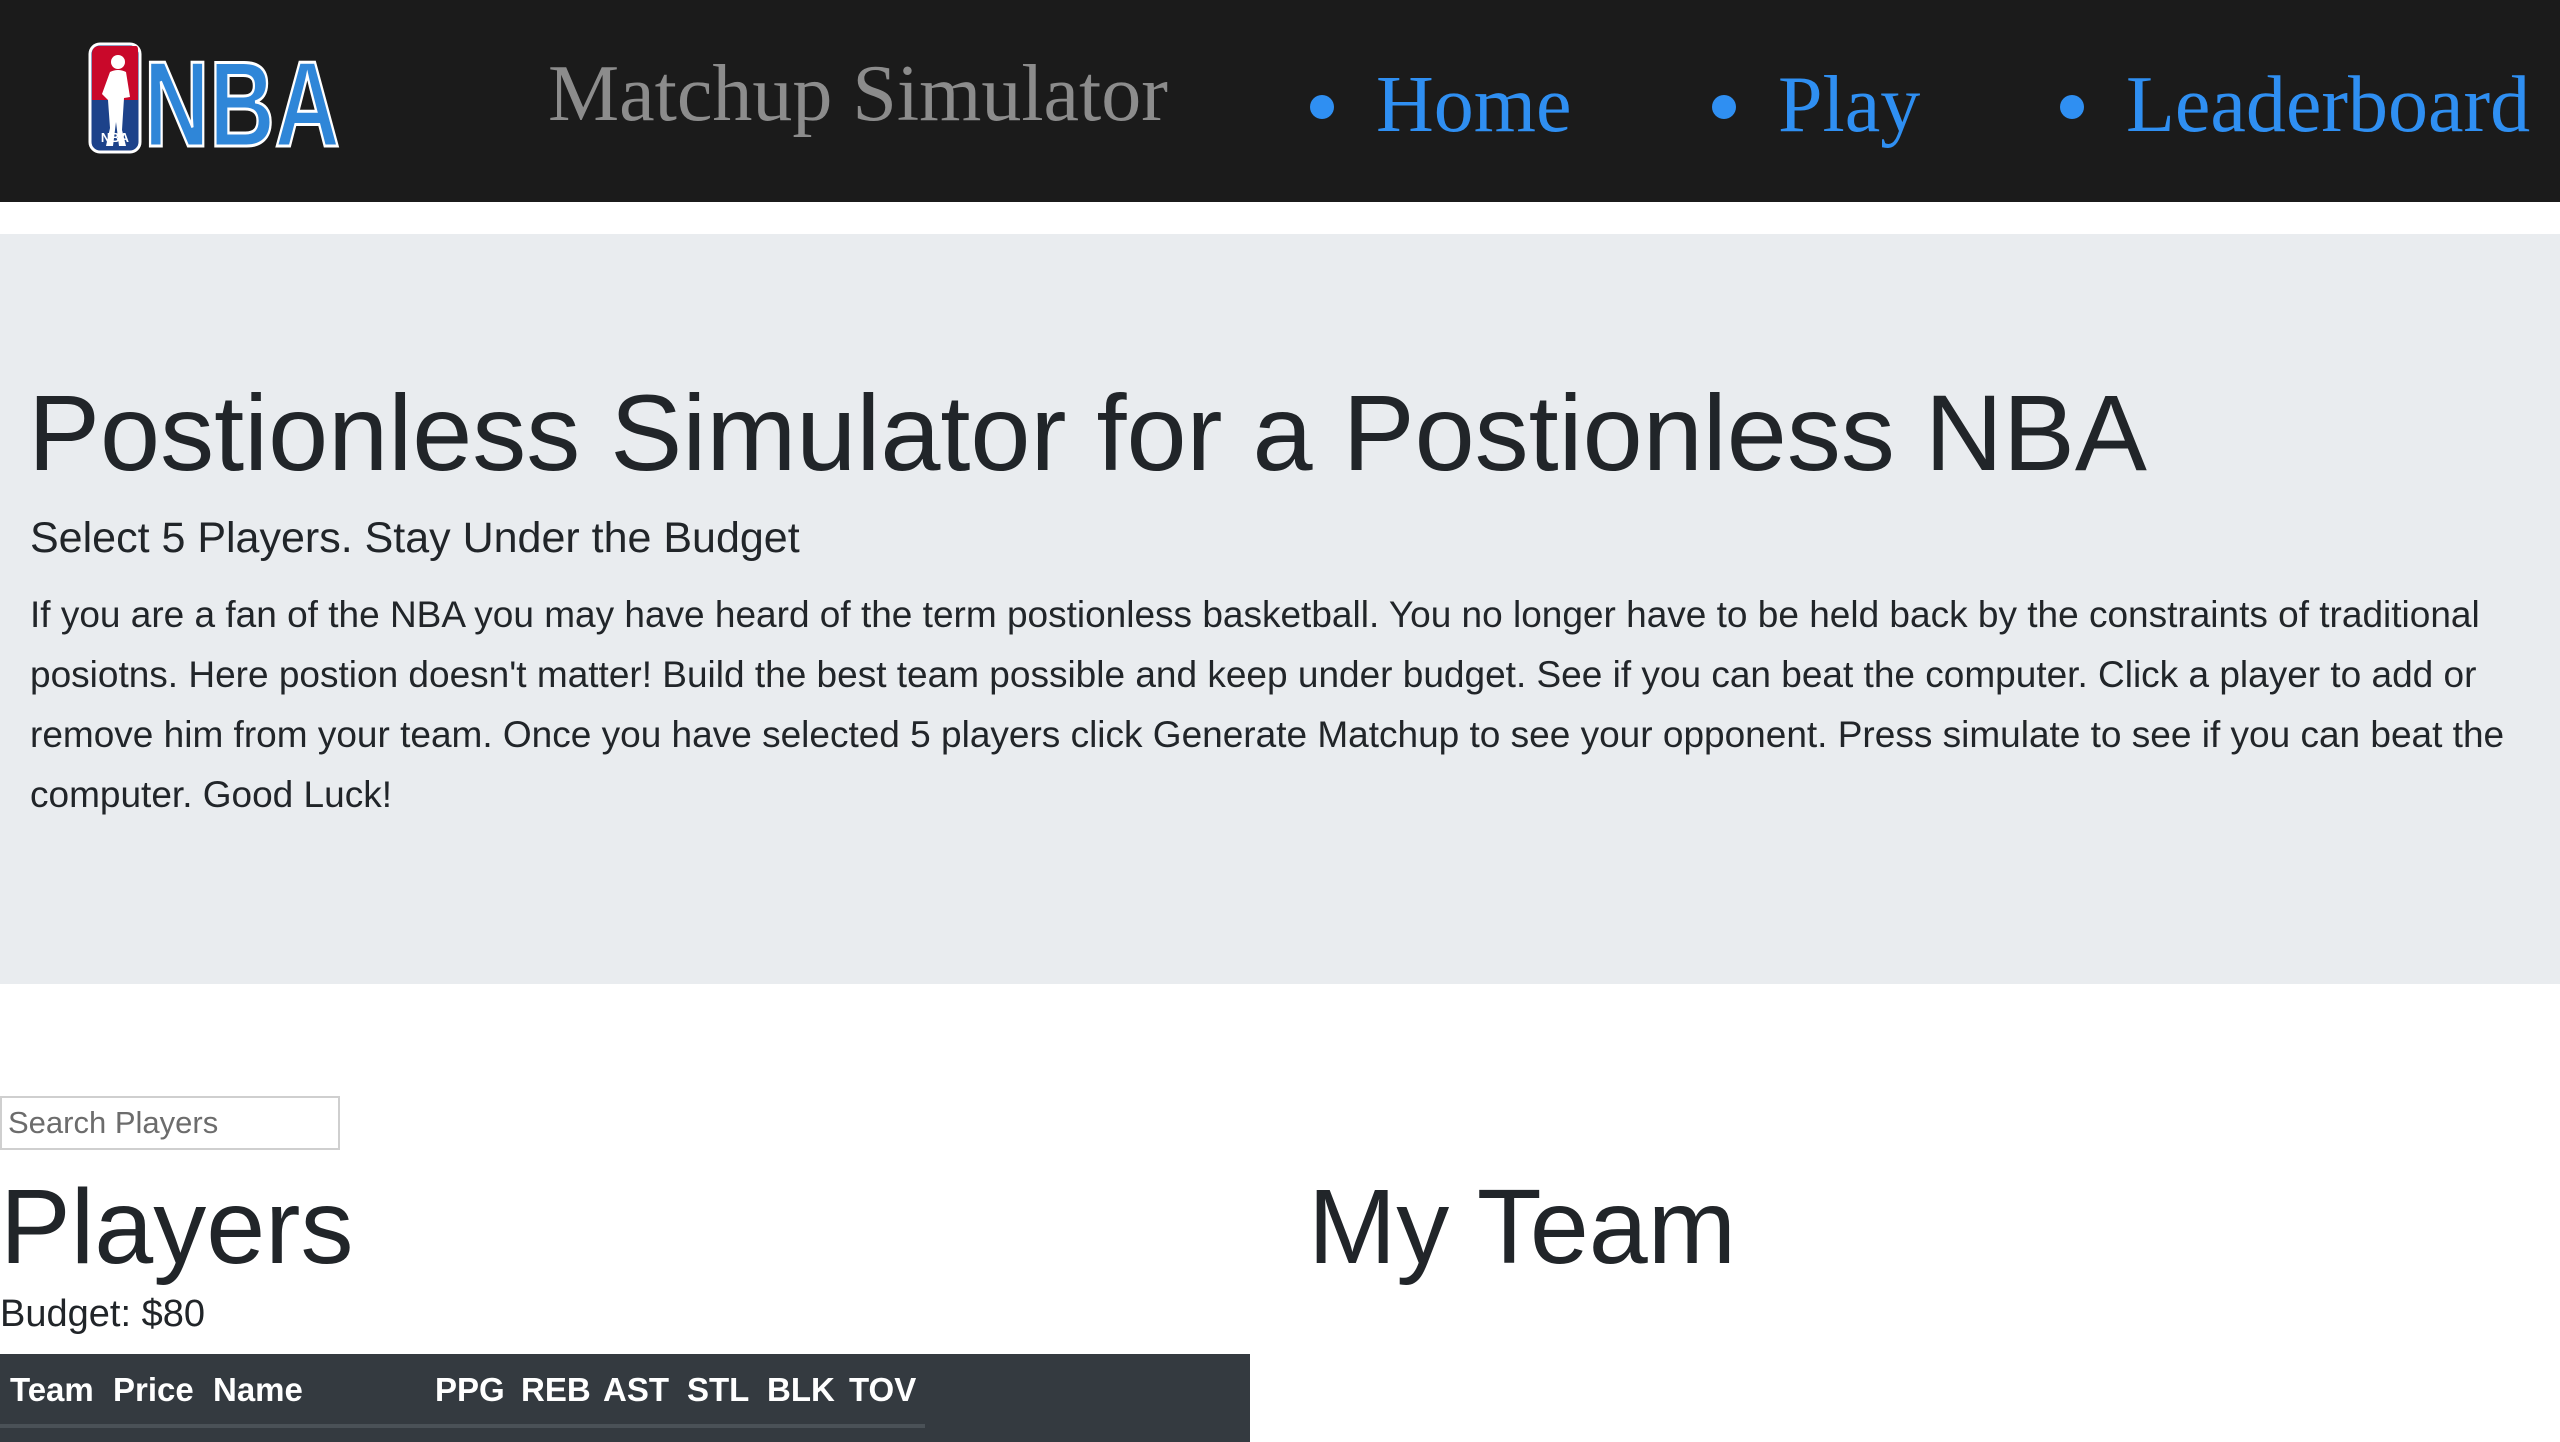 This screenshot has height=1442, width=2560. Describe the element at coordinates (2328, 105) in the screenshot. I see `nav-link-label: Leaderboard` at that location.